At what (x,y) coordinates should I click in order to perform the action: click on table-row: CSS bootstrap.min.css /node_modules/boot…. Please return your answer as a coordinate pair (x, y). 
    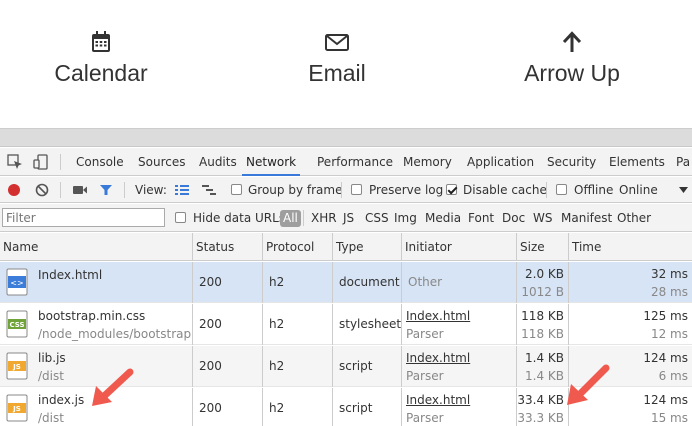
    Looking at the image, I should click on (346, 324).